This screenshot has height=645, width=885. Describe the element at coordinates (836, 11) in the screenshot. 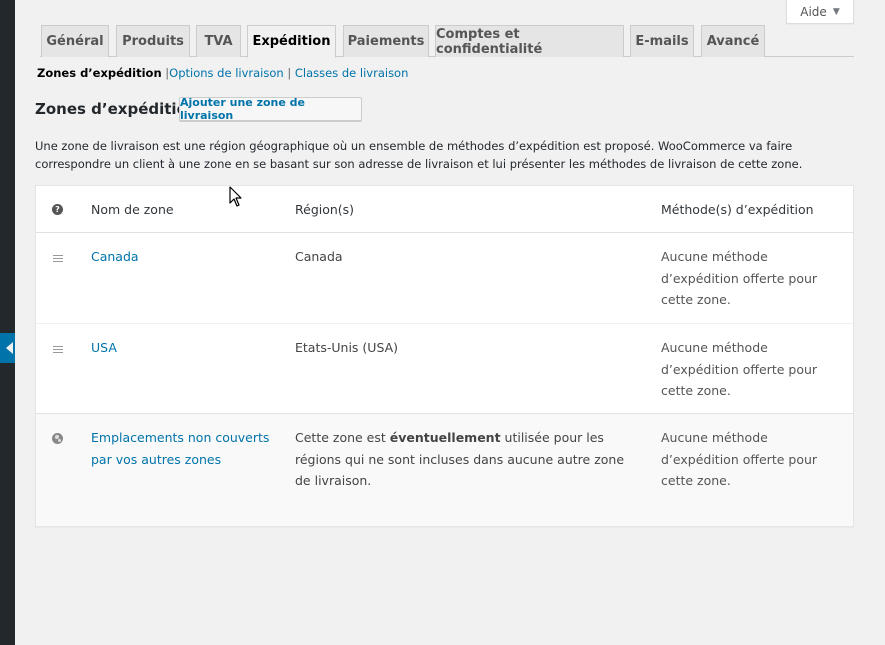

I see `caret-down-icon: ▼` at that location.